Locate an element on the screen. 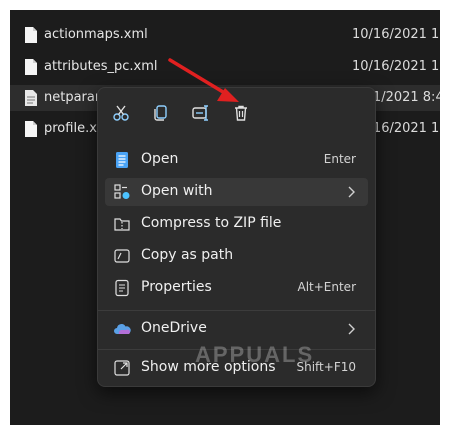  delete-icon is located at coordinates (241, 113).